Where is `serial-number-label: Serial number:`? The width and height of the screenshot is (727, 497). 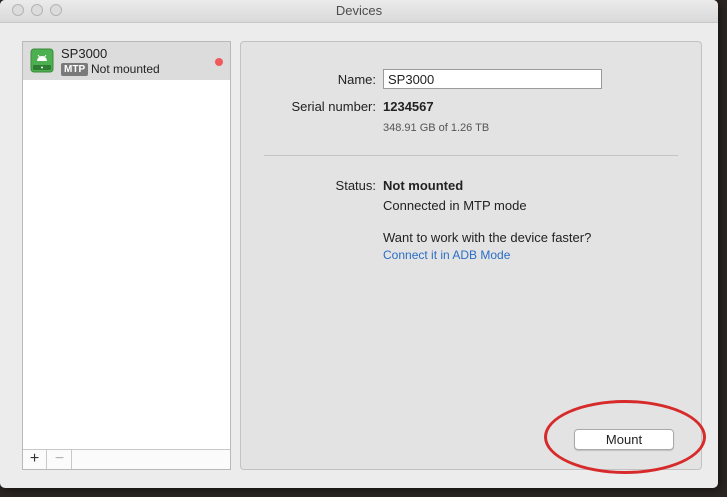 serial-number-label: Serial number: is located at coordinates (333, 106).